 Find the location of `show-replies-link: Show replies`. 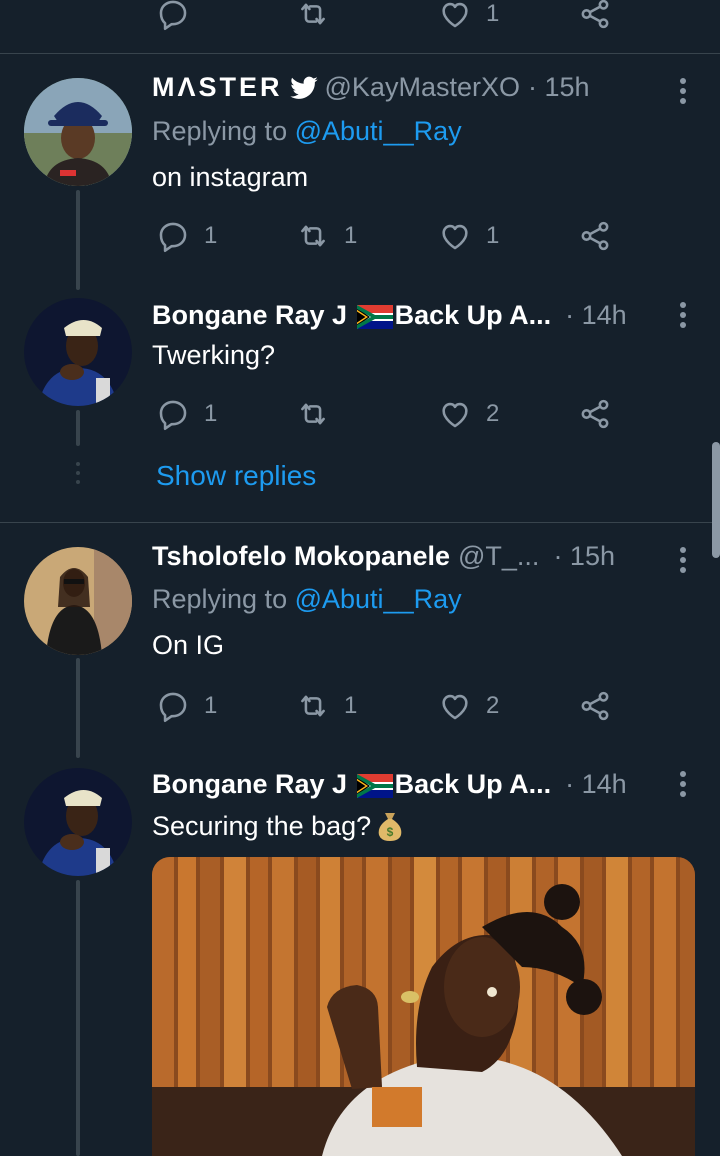

show-replies-link: Show replies is located at coordinates (236, 476).